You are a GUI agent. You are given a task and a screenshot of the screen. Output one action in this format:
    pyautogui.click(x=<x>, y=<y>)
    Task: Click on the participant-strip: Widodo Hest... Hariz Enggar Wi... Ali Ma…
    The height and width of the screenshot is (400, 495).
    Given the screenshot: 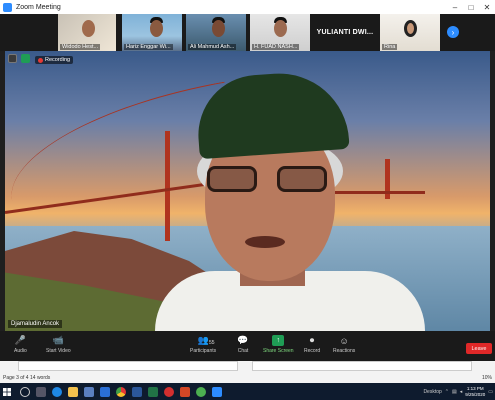 What is the action you would take?
    pyautogui.click(x=247, y=32)
    